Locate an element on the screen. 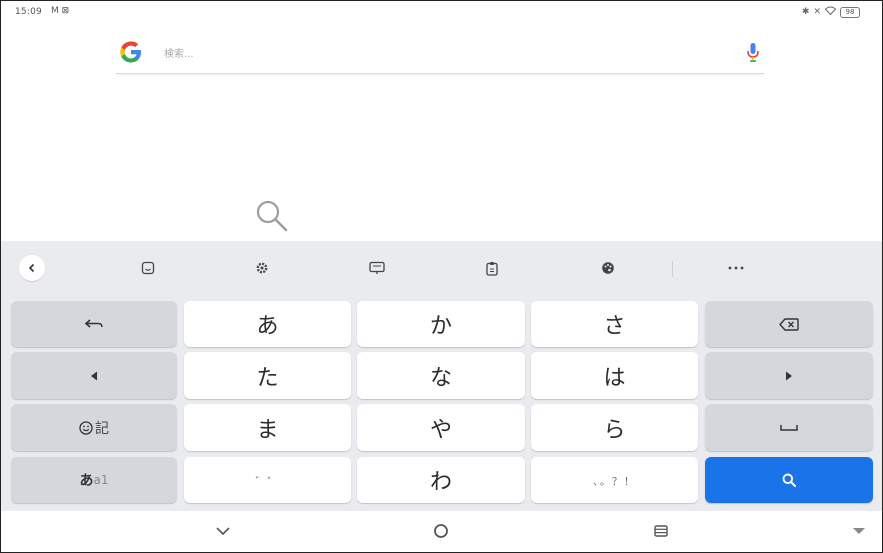 This screenshot has width=883, height=553. search-enter-key is located at coordinates (789, 480).